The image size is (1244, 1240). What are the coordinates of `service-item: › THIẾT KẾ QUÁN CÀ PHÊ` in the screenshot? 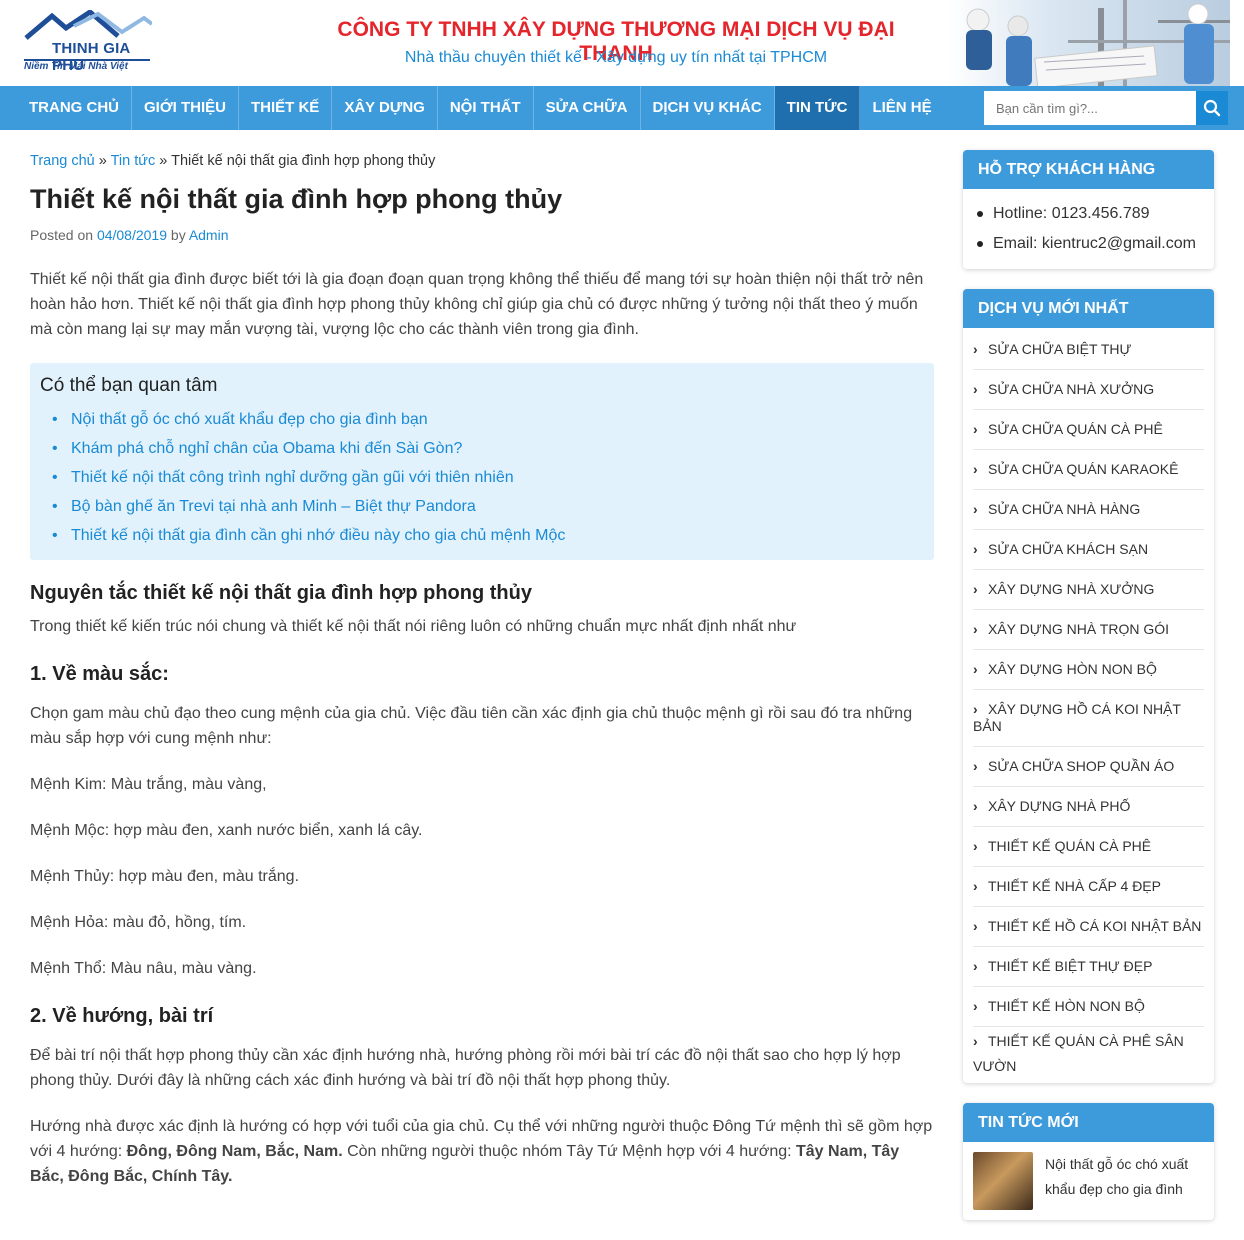 It's located at (1088, 847).